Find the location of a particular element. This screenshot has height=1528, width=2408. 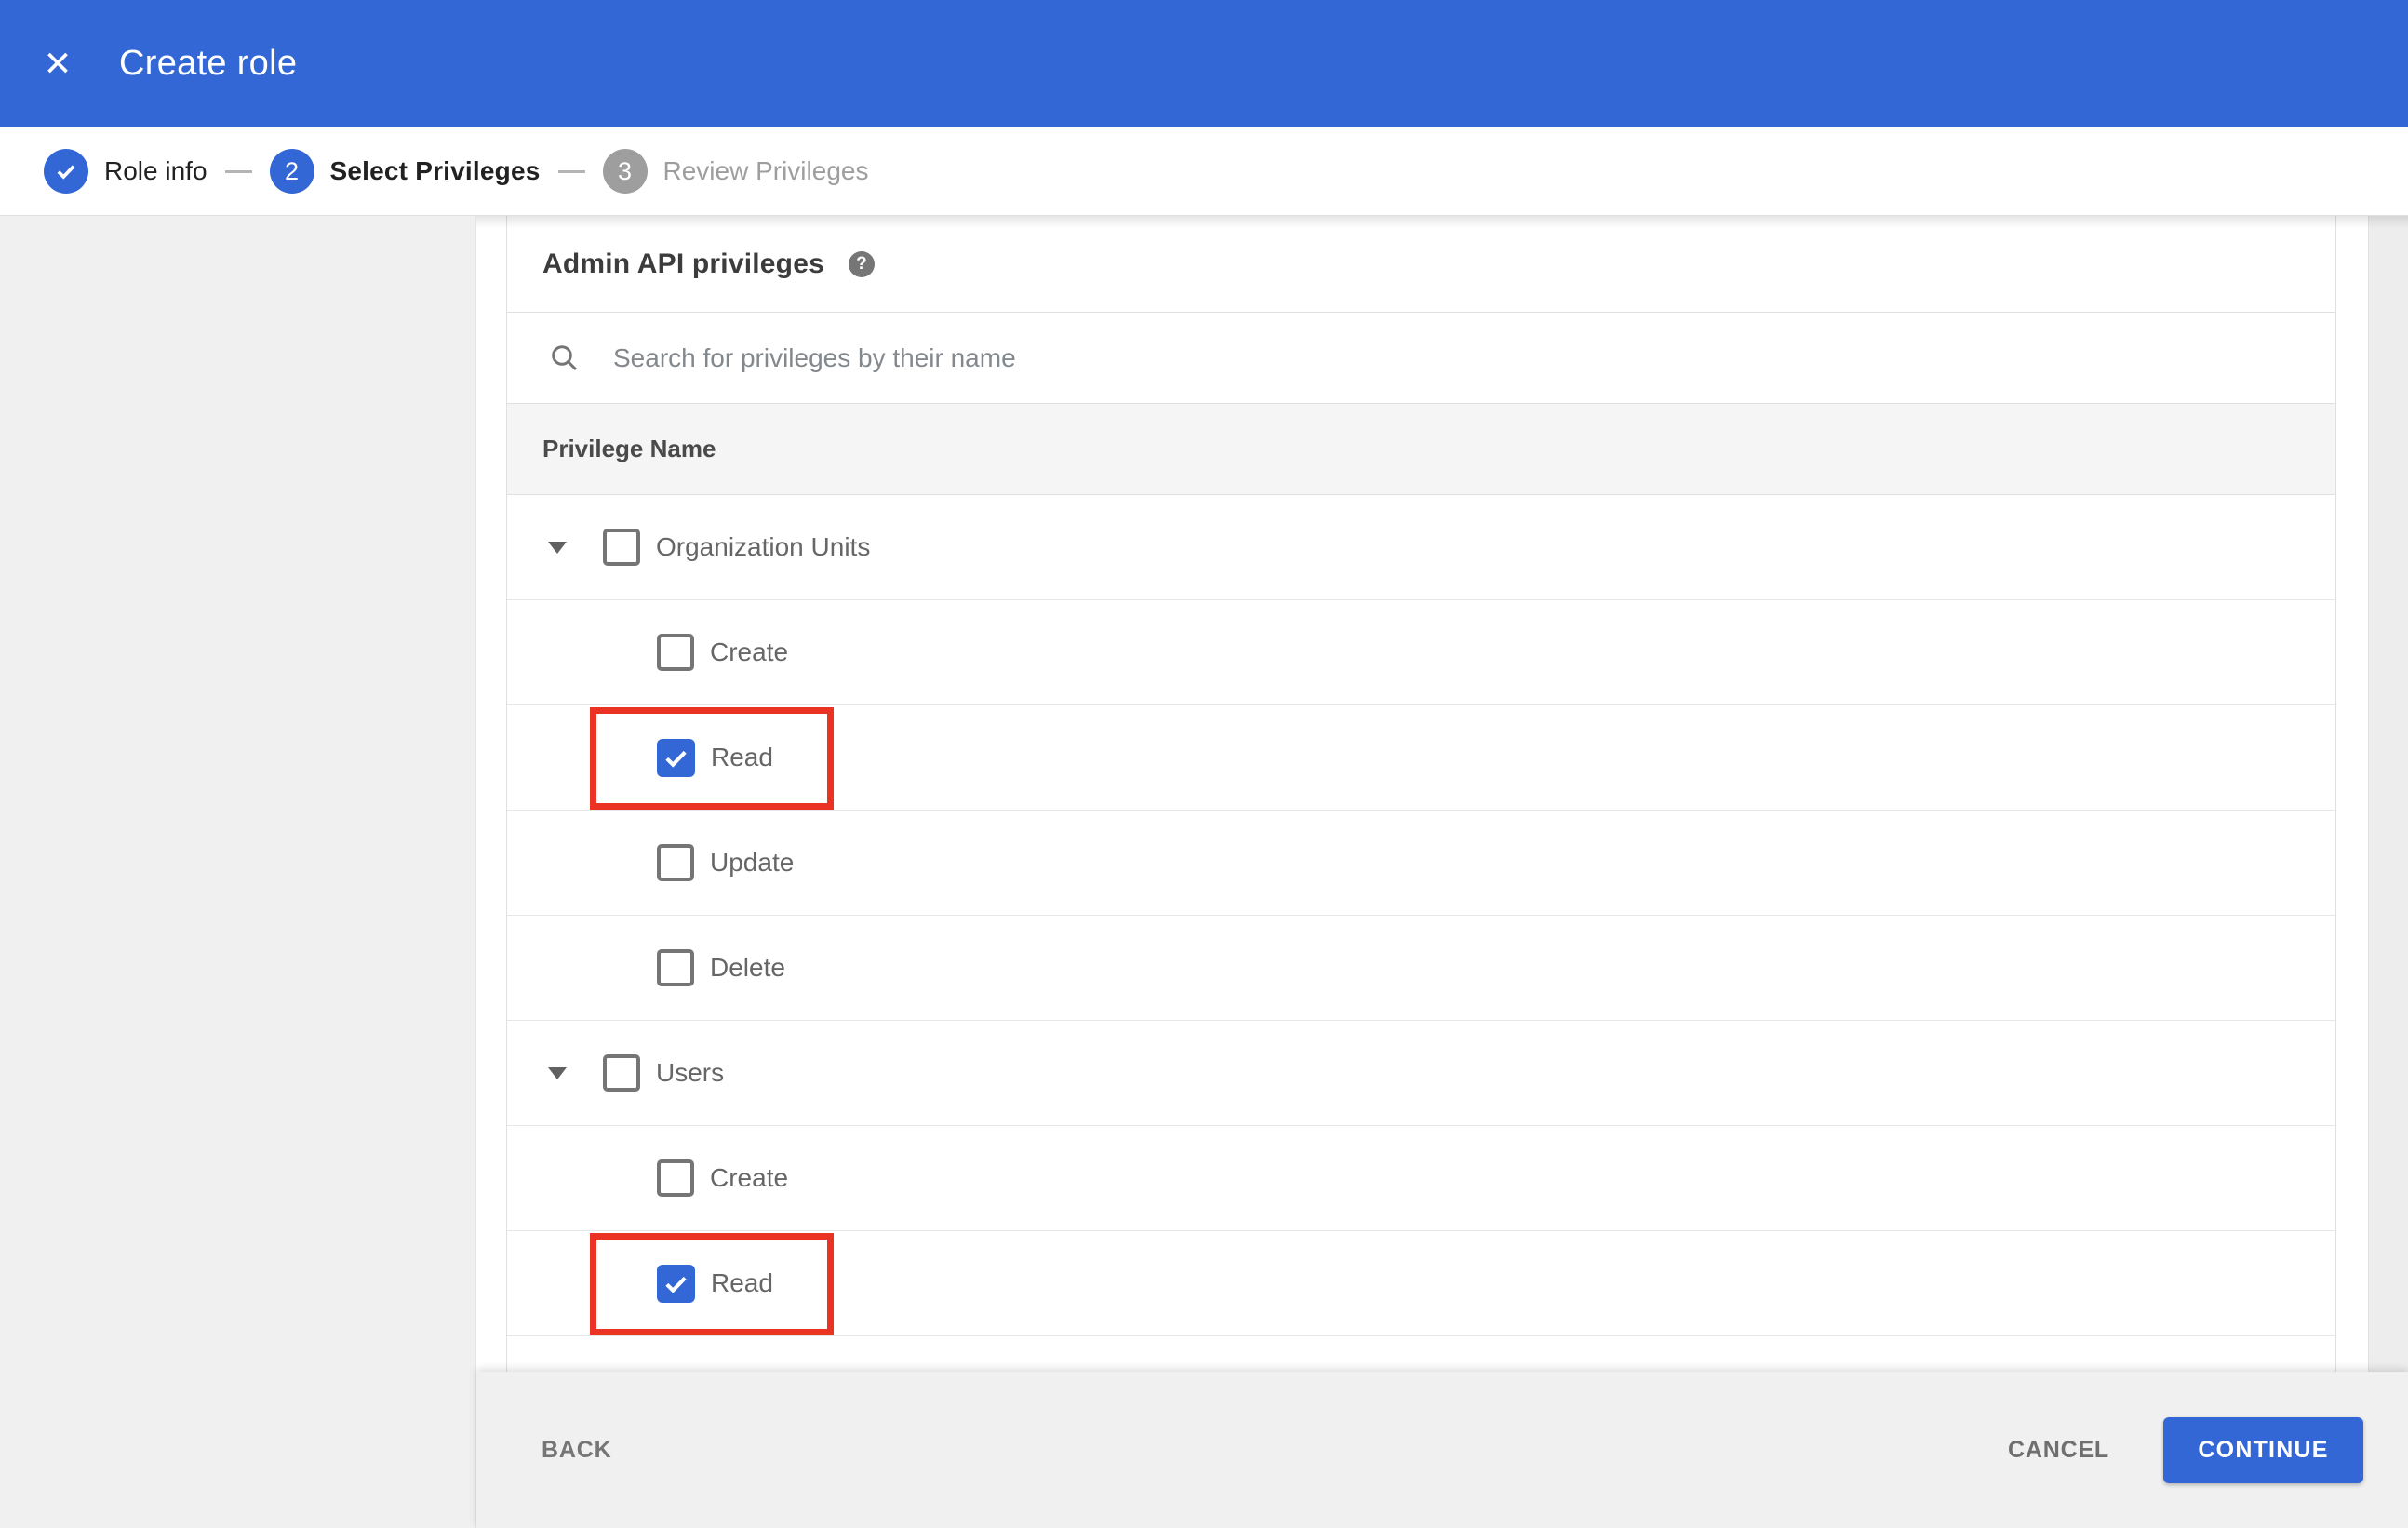

search-icon is located at coordinates (565, 357).